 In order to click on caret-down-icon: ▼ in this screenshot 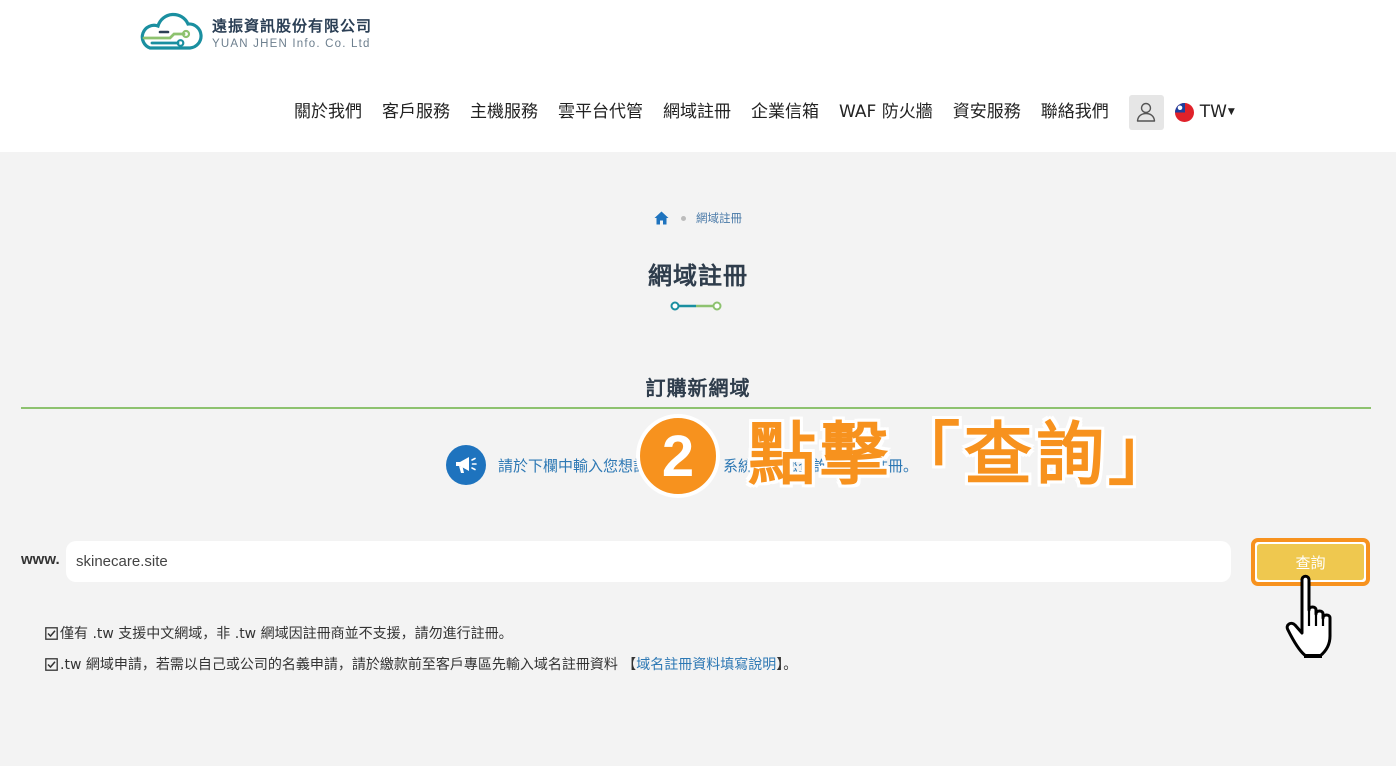, I will do `click(1231, 112)`.